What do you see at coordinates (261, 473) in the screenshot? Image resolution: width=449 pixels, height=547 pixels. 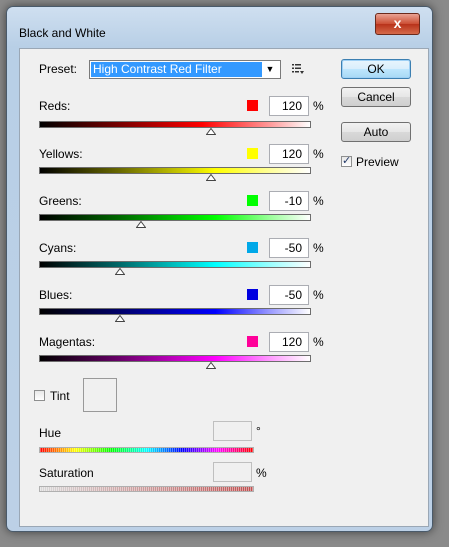 I see `saturation-percent-sign: %` at bounding box center [261, 473].